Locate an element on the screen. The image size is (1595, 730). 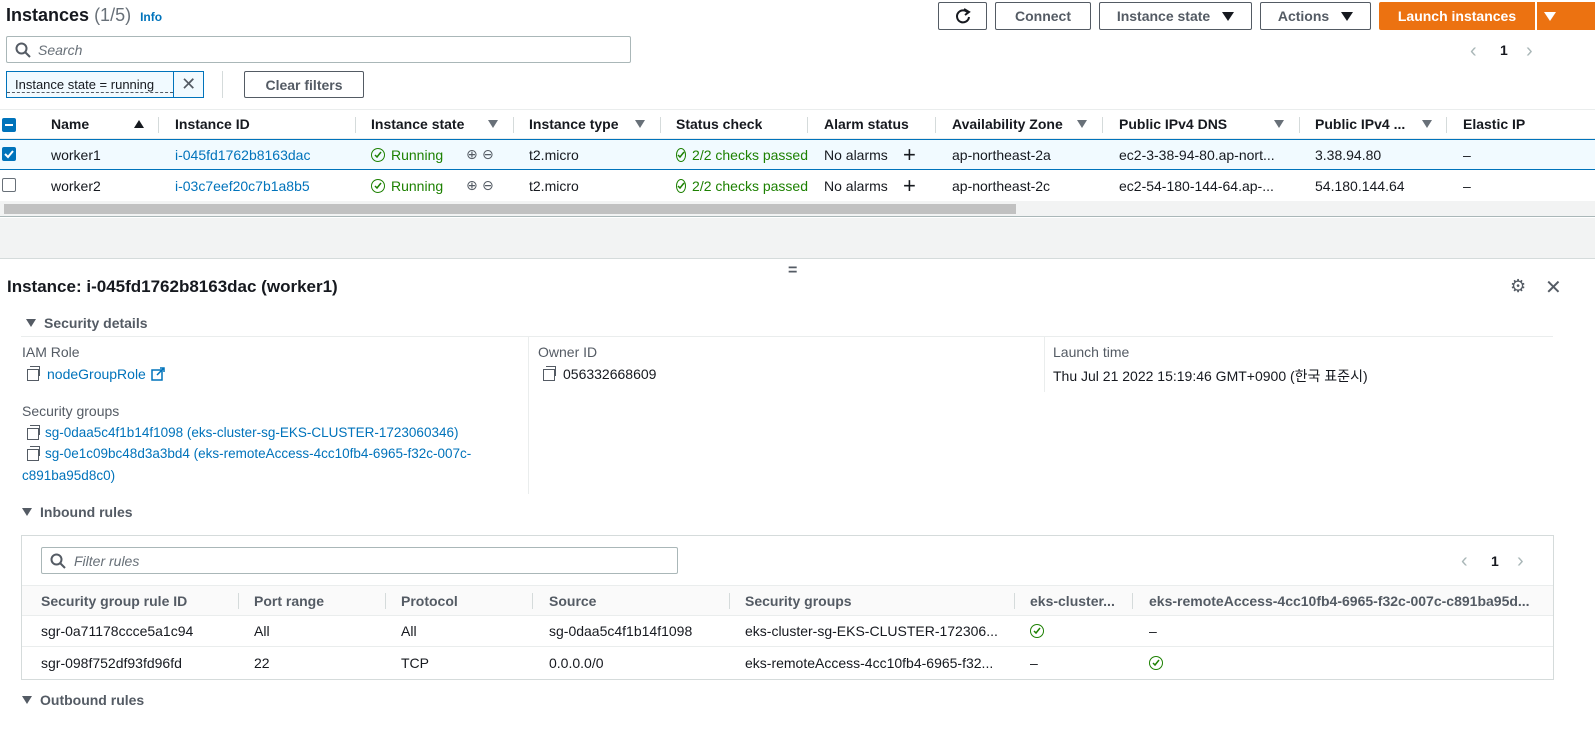
col-public-dns: Public IPv4 DNS is located at coordinates (1173, 124).